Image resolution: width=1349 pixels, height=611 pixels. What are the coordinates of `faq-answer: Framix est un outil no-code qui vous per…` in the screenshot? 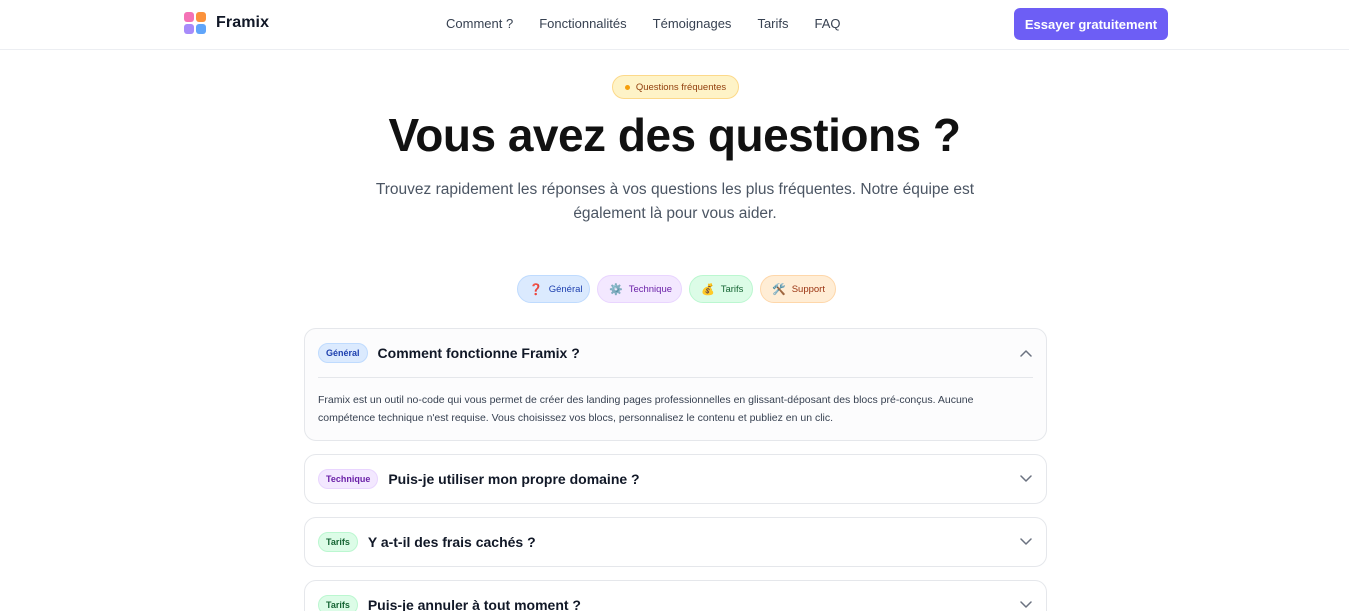 It's located at (646, 409).